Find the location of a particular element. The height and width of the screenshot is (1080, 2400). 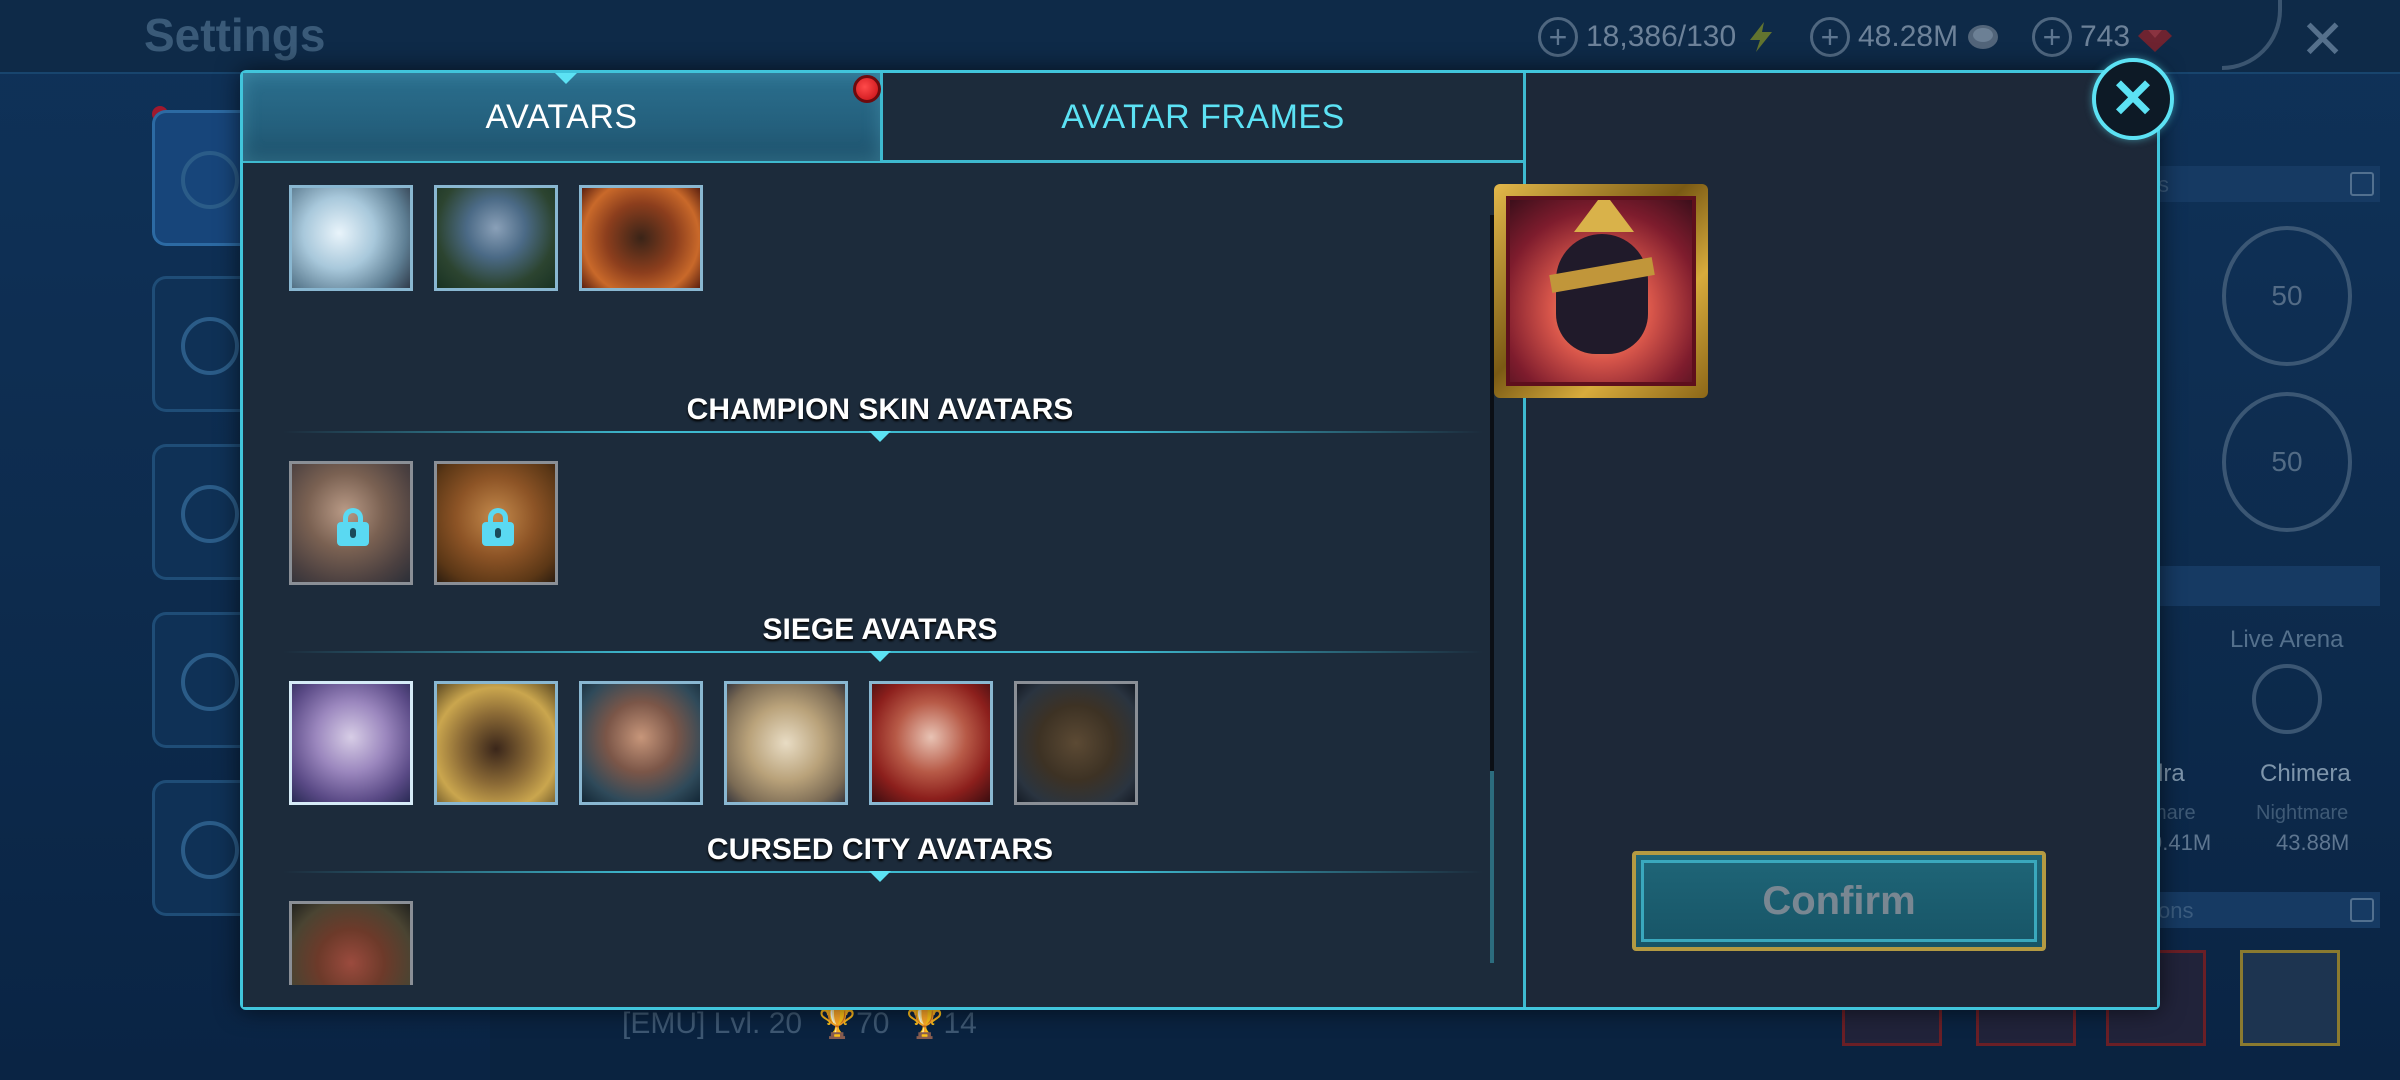

background-bar-top: s is located at coordinates (2265, 184).